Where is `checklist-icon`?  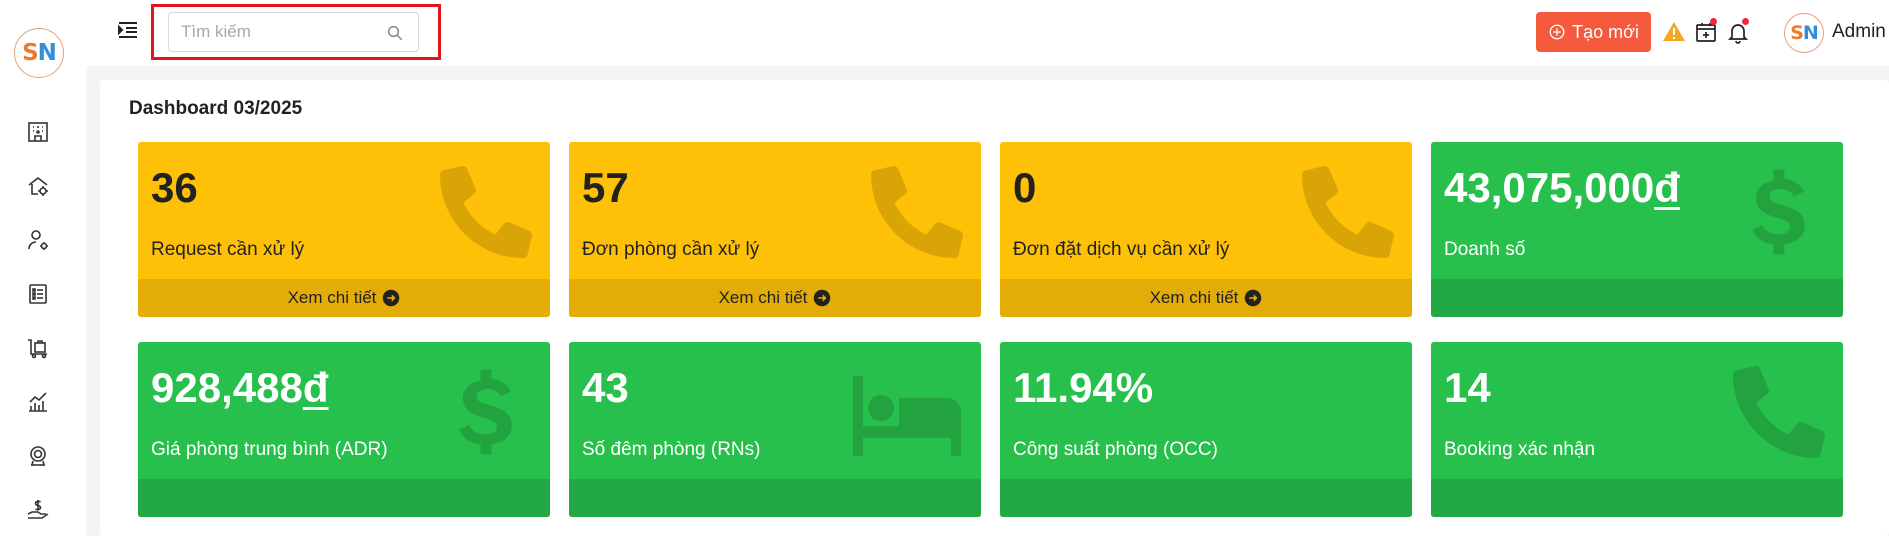 checklist-icon is located at coordinates (38, 294).